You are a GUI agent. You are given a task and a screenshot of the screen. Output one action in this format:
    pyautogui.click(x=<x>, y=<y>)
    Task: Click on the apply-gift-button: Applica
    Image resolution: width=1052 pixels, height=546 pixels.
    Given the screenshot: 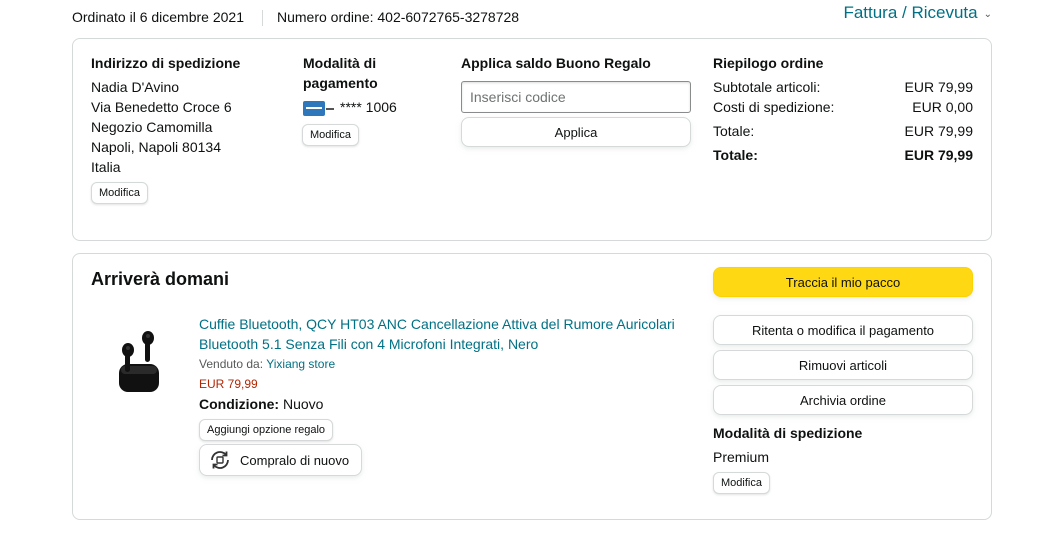 What is the action you would take?
    pyautogui.click(x=576, y=132)
    